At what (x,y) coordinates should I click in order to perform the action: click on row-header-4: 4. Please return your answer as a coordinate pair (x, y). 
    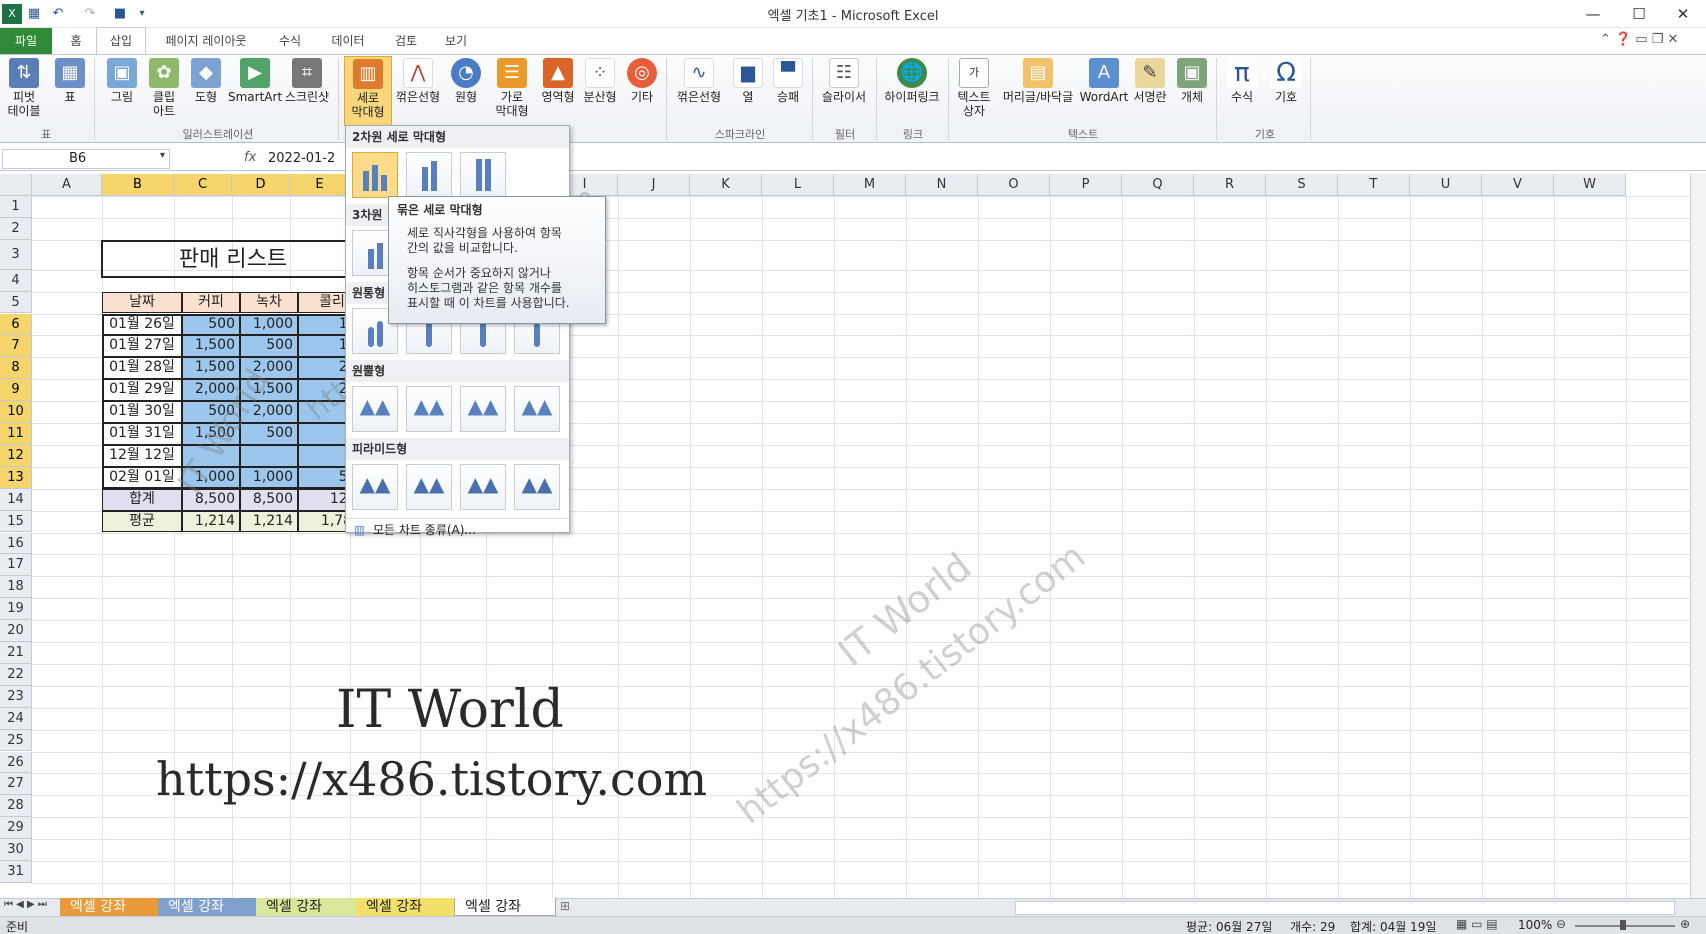
    Looking at the image, I should click on (16, 280).